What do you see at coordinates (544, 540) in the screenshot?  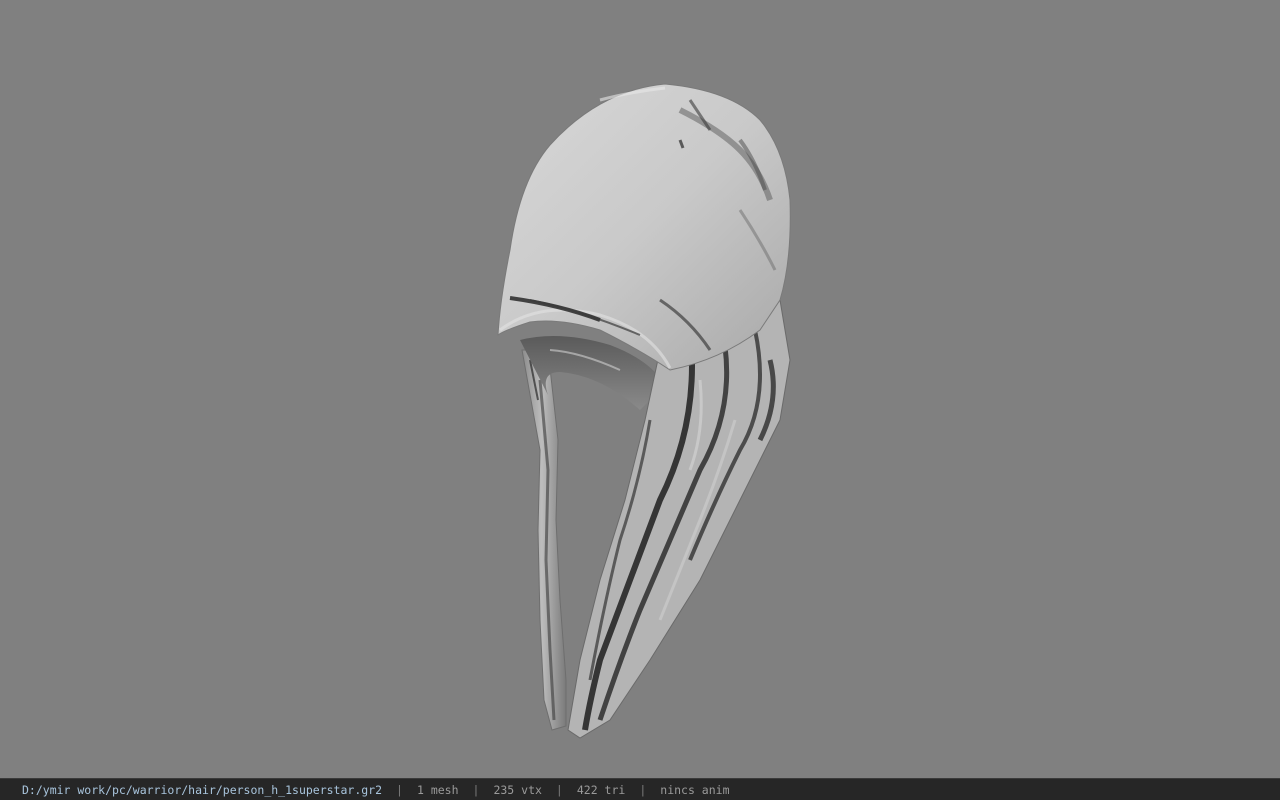 I see `left-braid` at bounding box center [544, 540].